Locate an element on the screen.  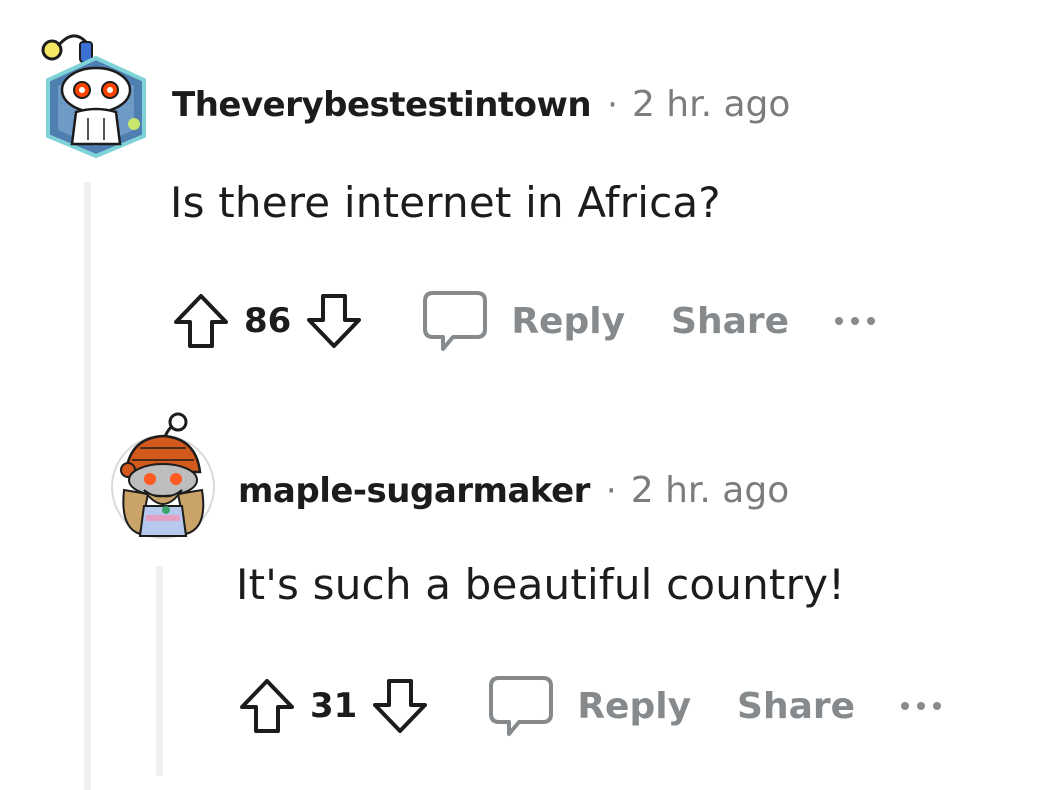
comment-action-bar: 31 Reply Share is located at coordinates (590, 706).